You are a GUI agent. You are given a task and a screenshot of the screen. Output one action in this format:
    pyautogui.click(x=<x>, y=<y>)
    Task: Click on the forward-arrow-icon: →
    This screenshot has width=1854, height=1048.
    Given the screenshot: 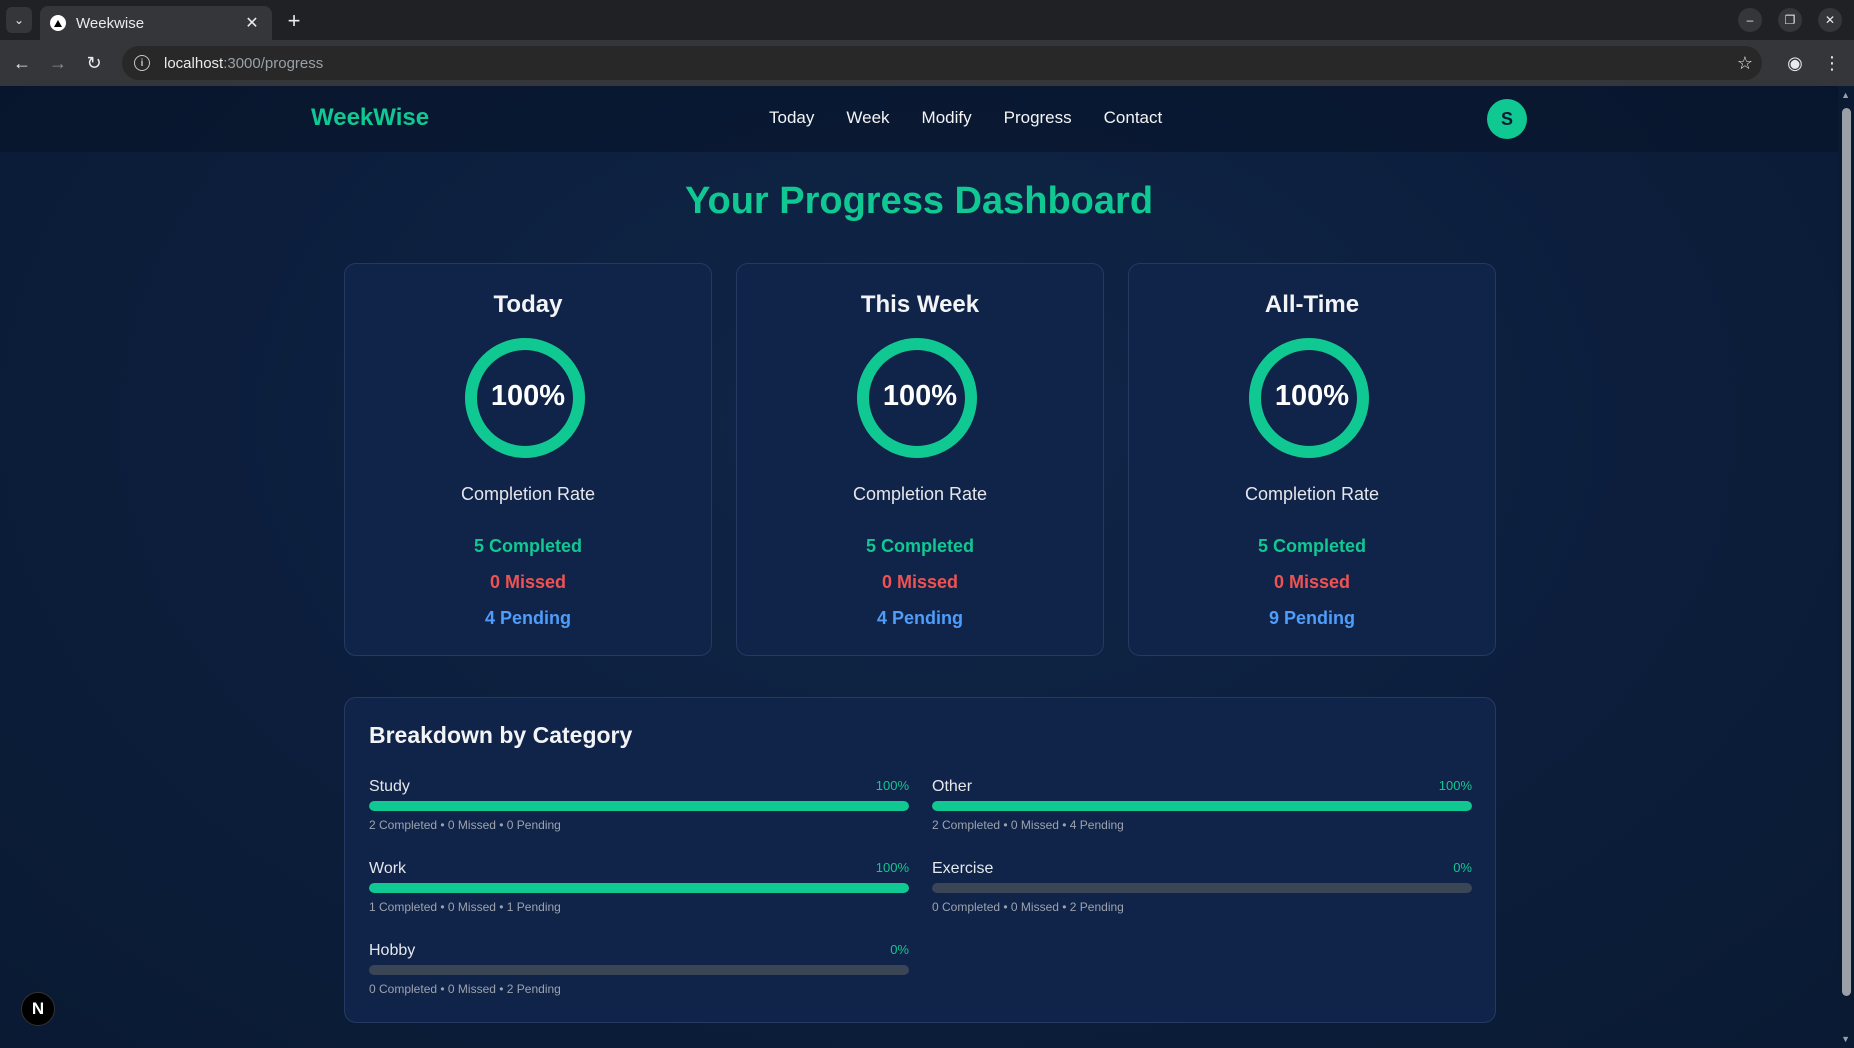 What is the action you would take?
    pyautogui.click(x=58, y=63)
    